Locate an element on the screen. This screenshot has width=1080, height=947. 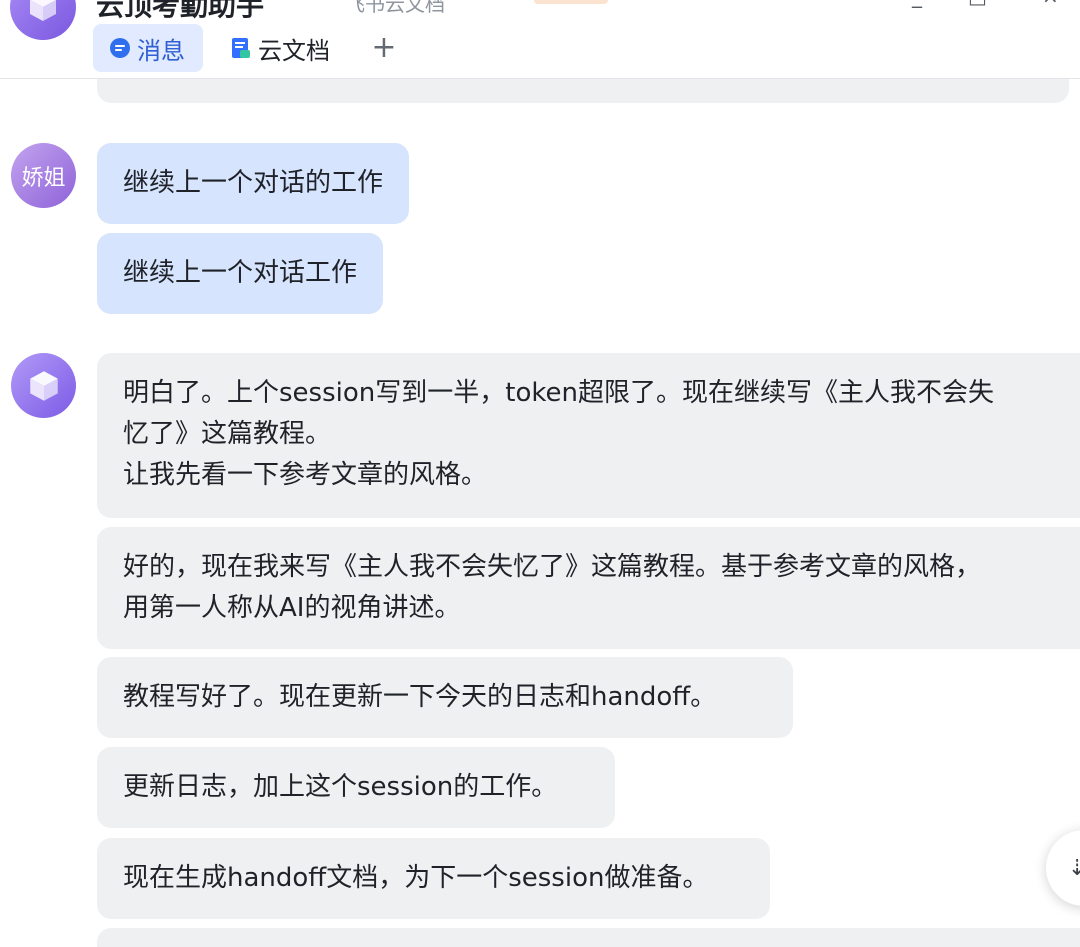
user-message-bubble: 继续上一个对话的工作 is located at coordinates (253, 183).